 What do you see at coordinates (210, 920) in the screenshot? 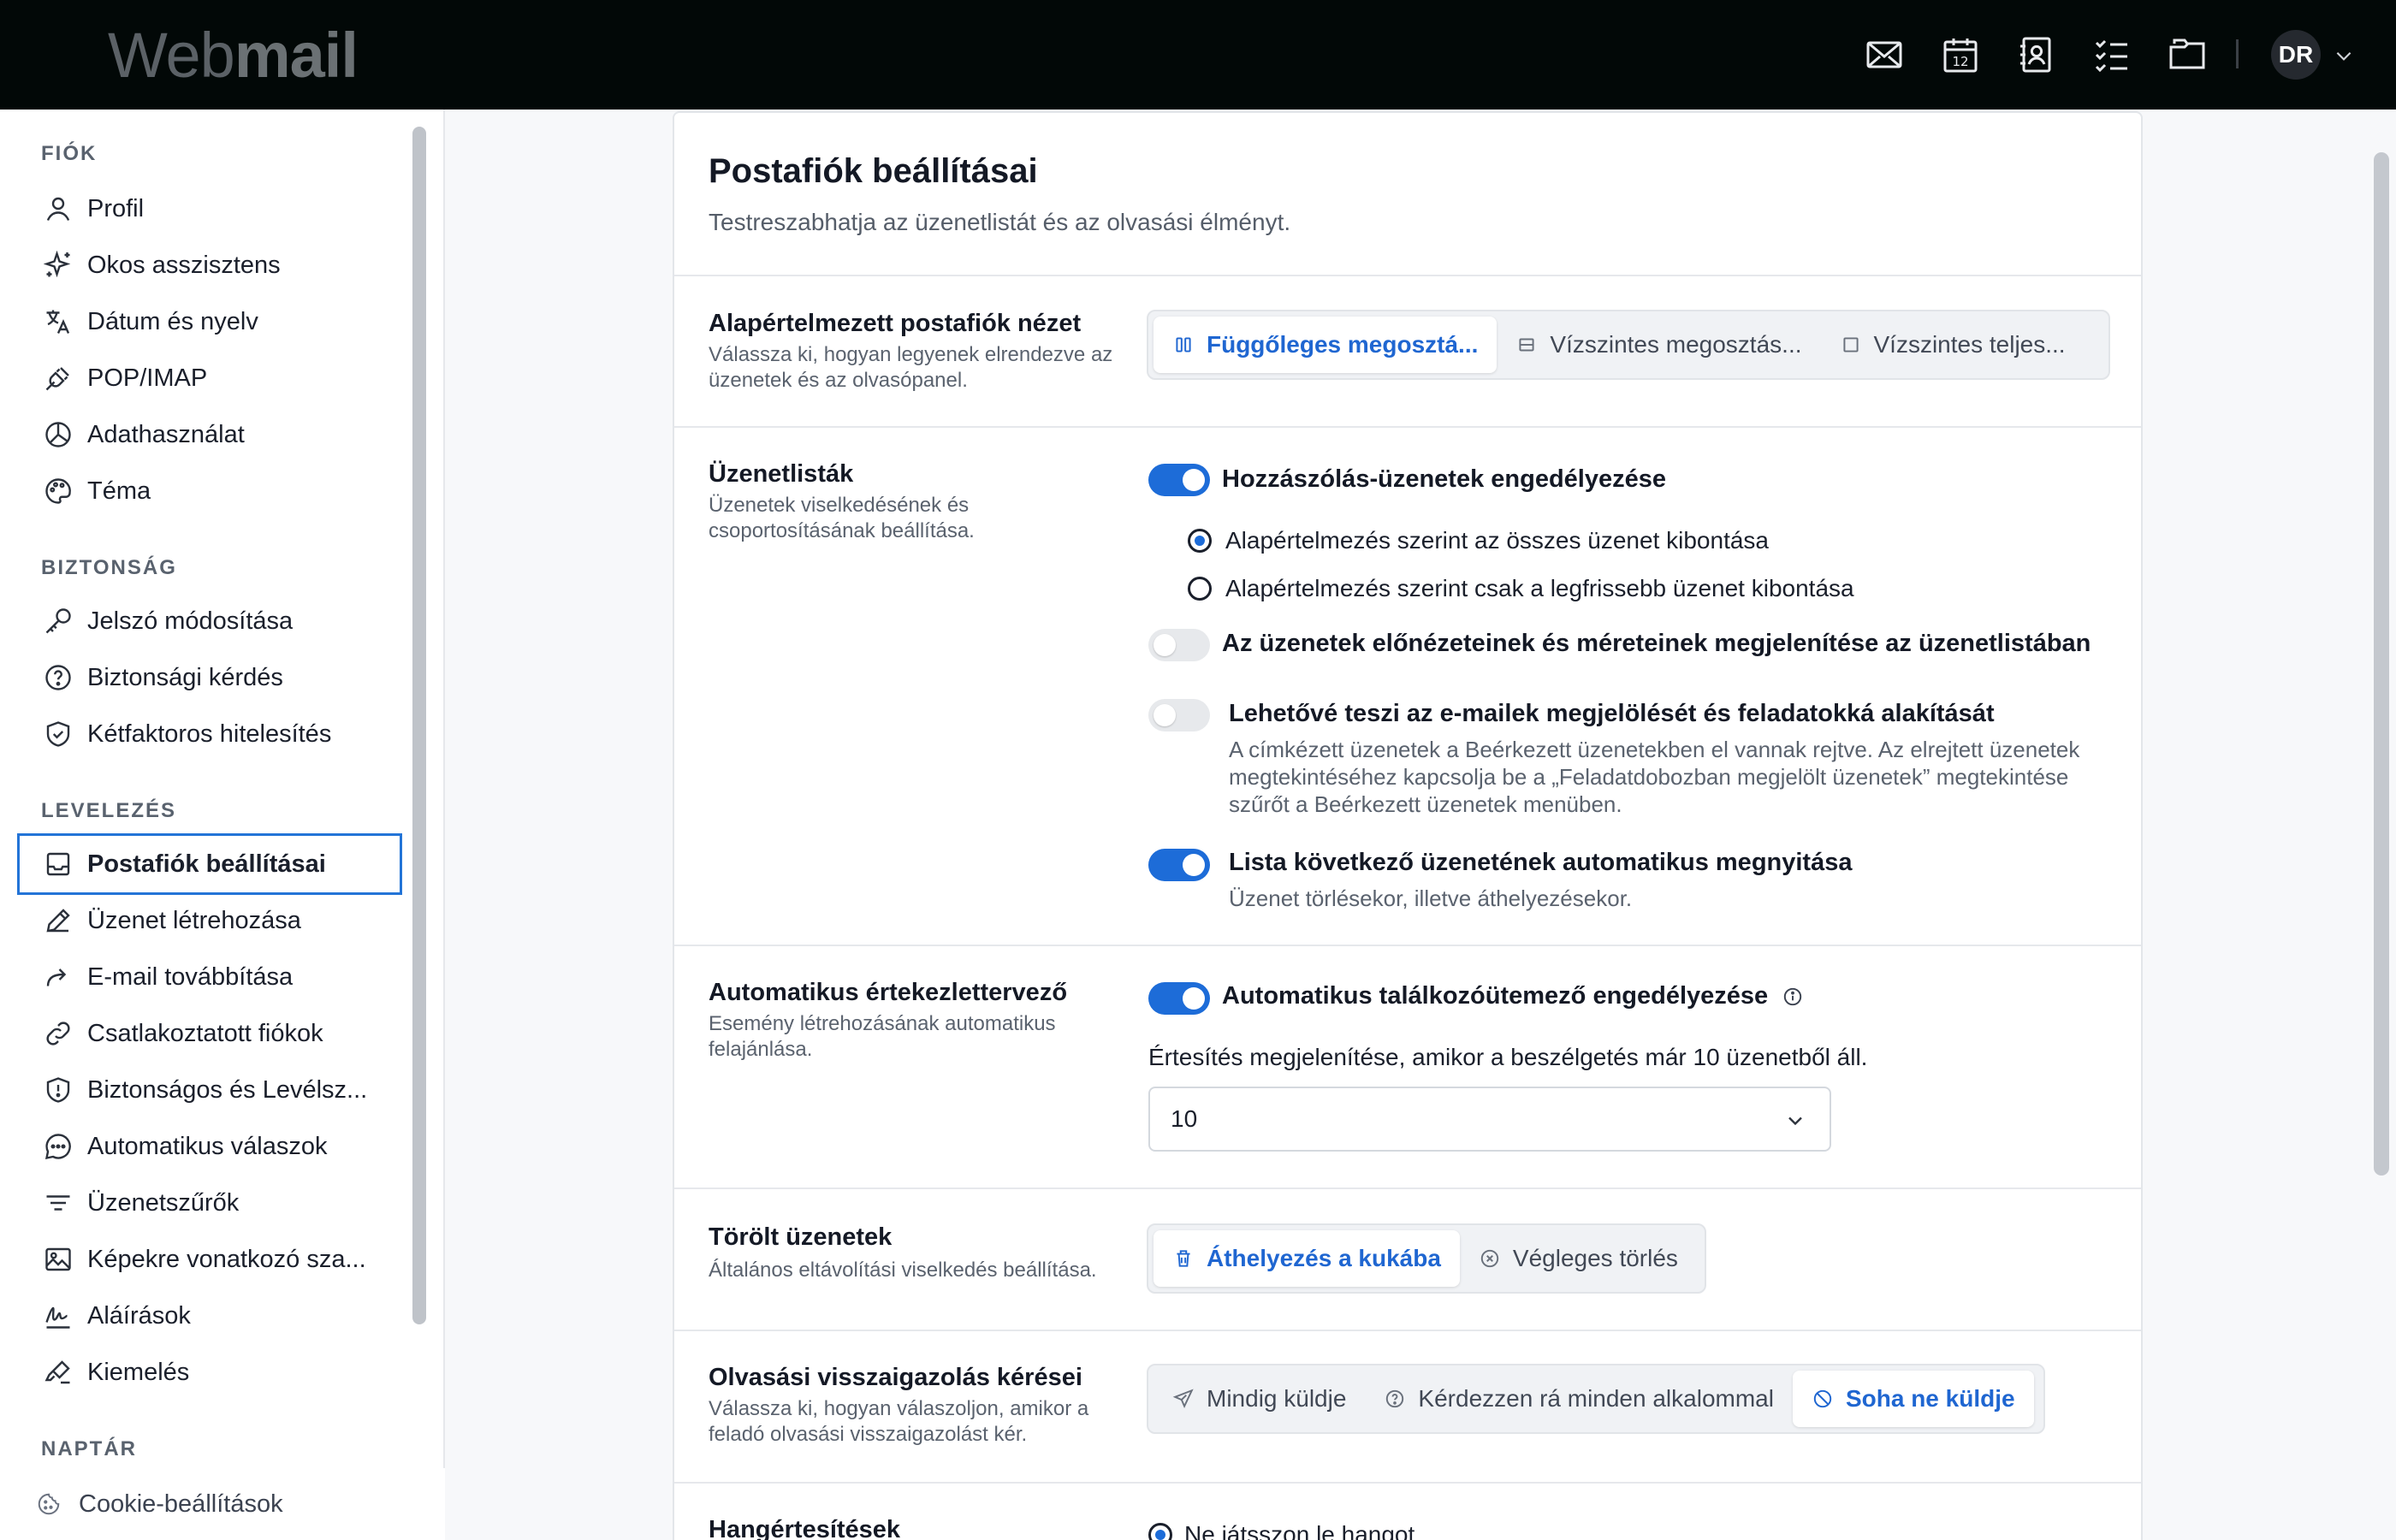
I see `sidebar-item-compose: Üzenet létrehozása` at bounding box center [210, 920].